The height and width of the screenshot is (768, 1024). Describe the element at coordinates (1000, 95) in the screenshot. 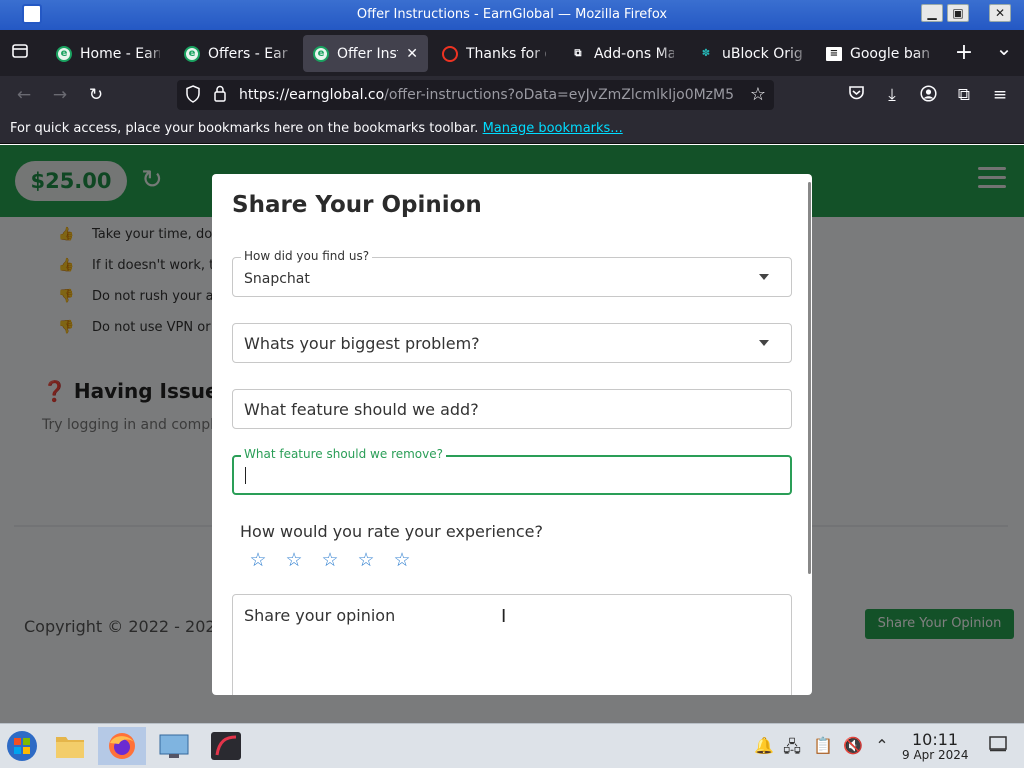

I see `app-menu-icon: ≡` at that location.